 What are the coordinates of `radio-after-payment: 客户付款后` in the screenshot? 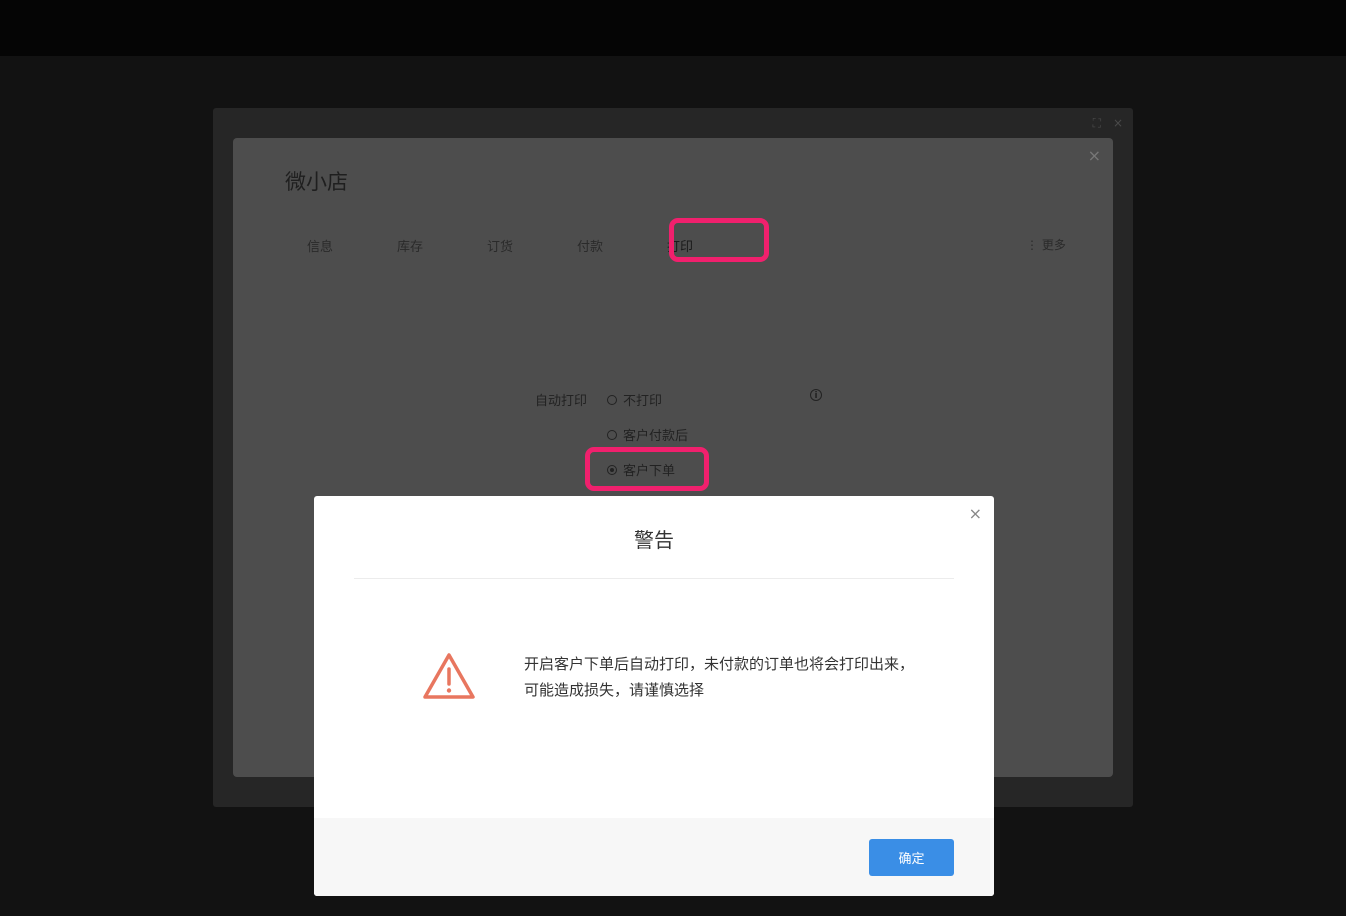 It's located at (647, 434).